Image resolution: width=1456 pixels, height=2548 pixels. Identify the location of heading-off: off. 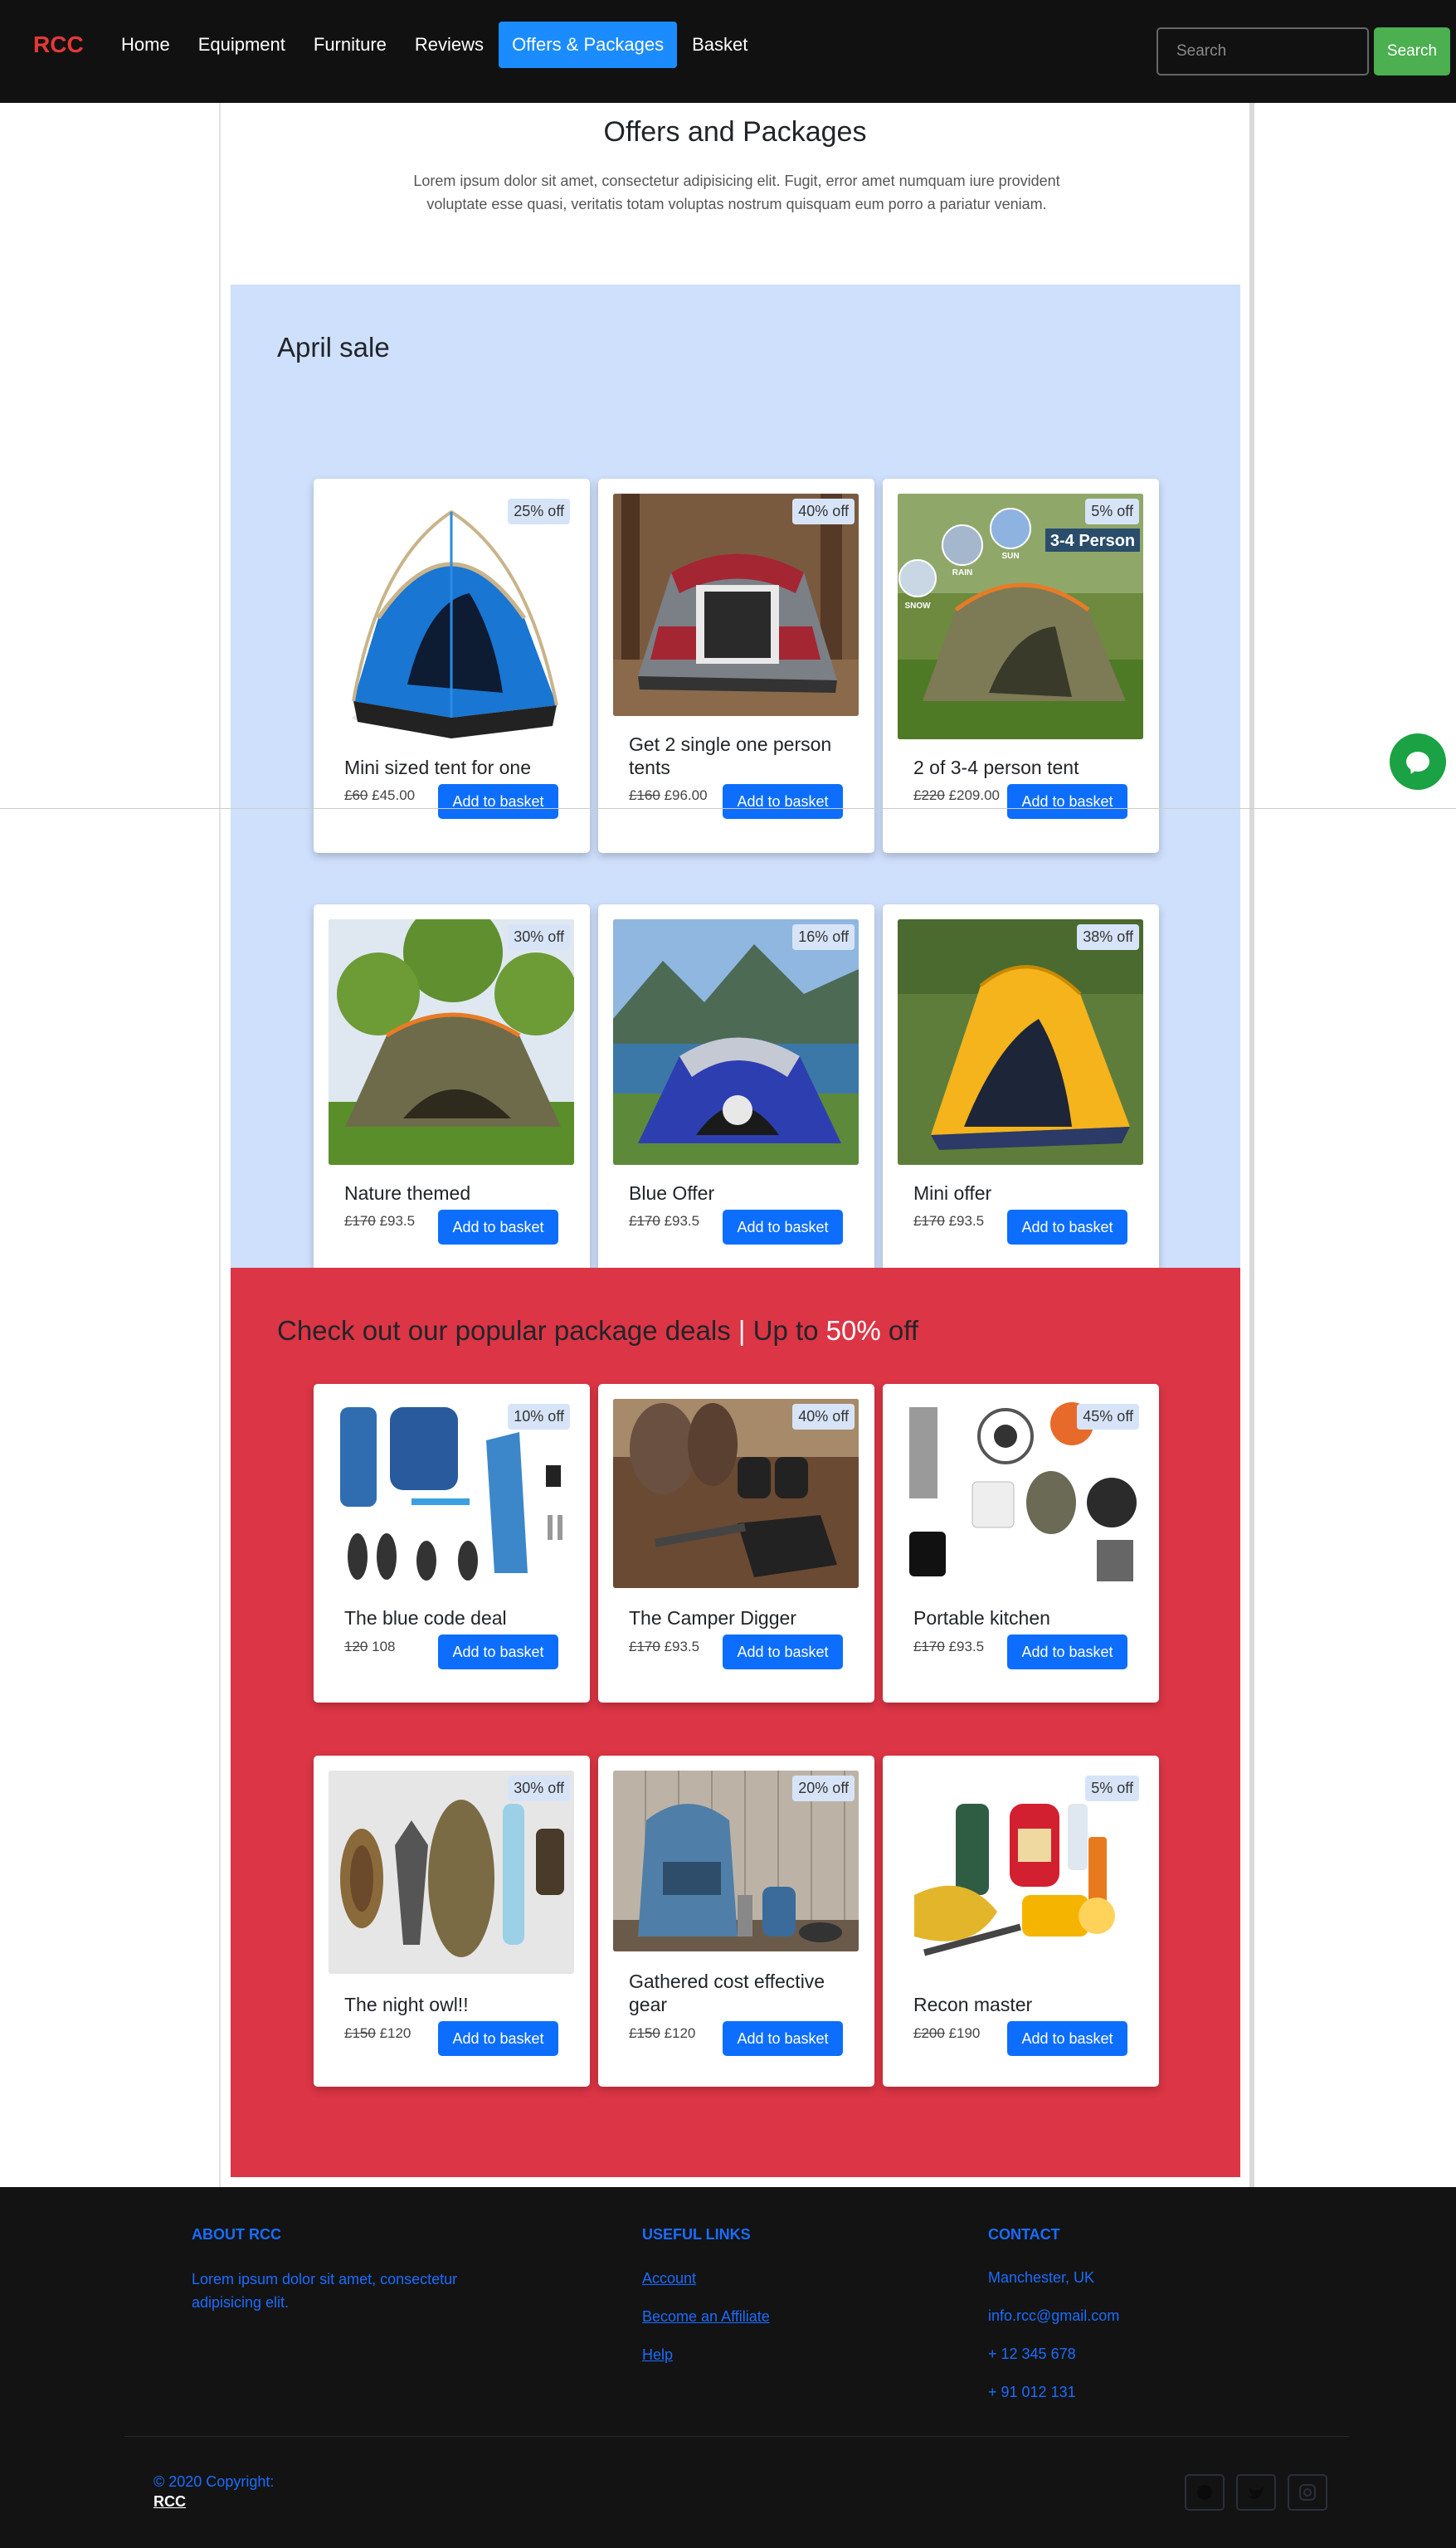
(903, 1330).